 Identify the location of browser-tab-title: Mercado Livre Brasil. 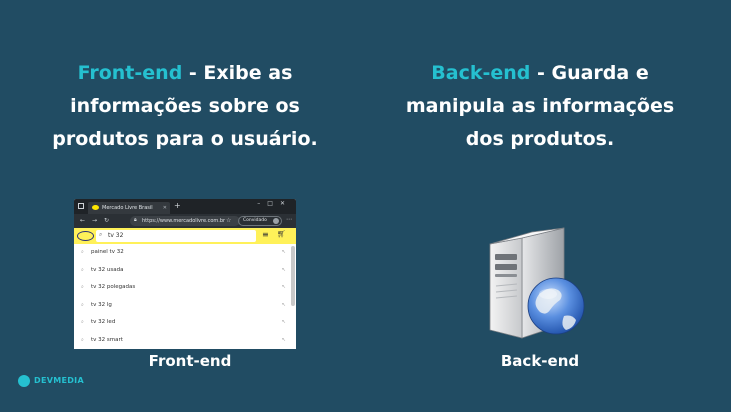
(127, 208).